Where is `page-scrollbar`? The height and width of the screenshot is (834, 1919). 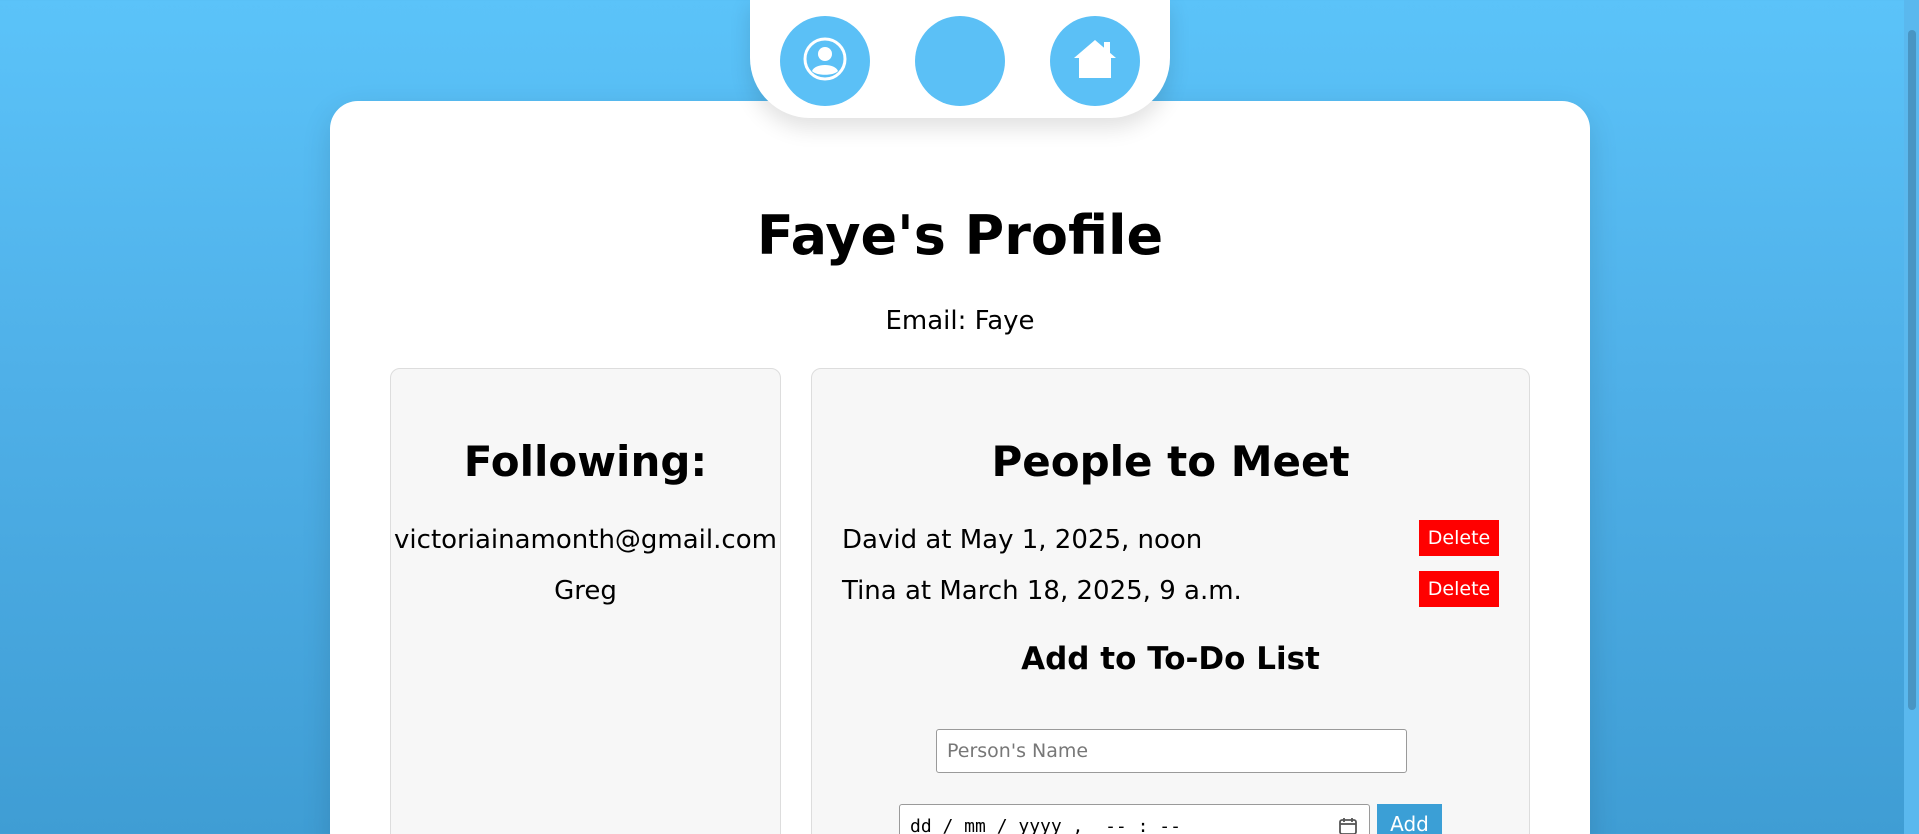 page-scrollbar is located at coordinates (1911, 417).